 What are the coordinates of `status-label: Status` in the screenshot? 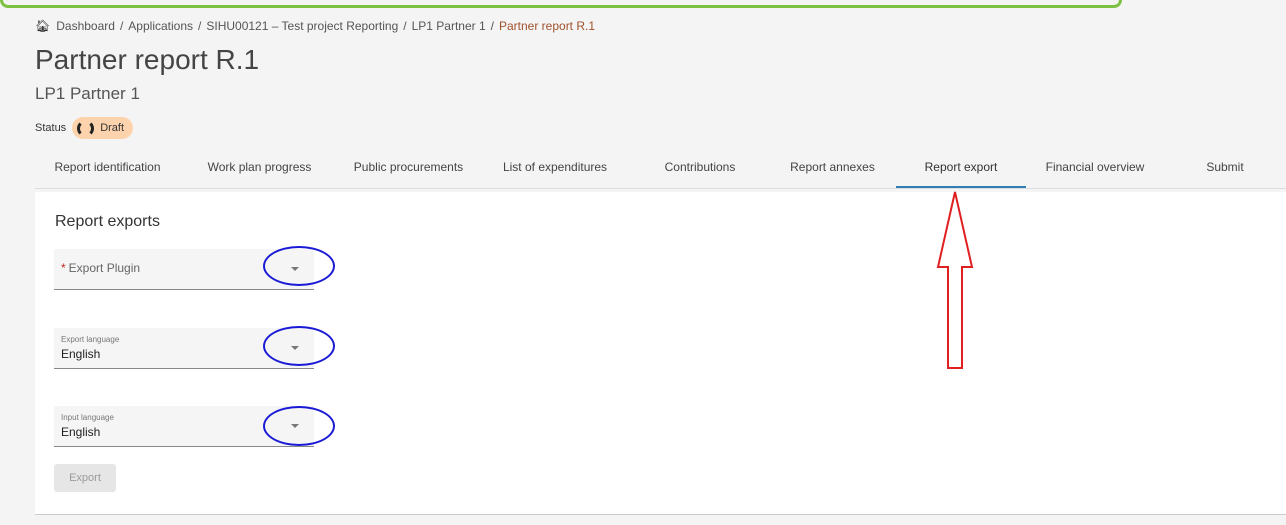 It's located at (51, 128).